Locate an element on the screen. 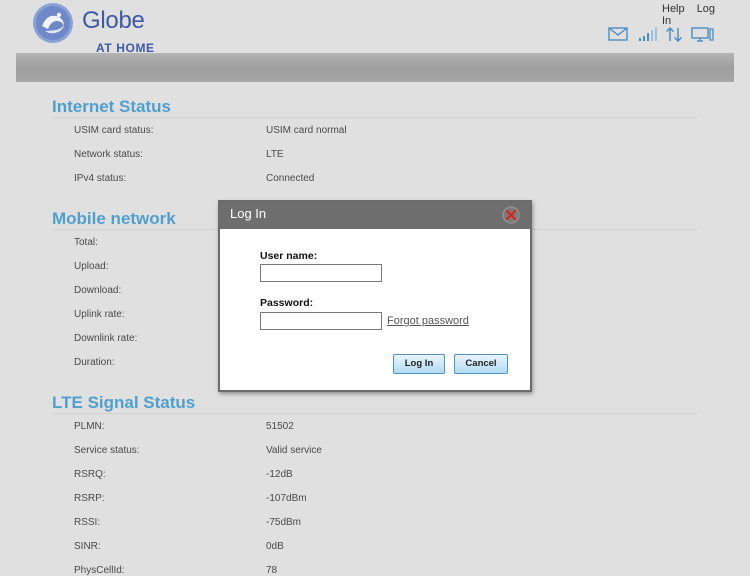 Image resolution: width=750 pixels, height=576 pixels. status-row: RSSI: -75dBm is located at coordinates (375, 522).